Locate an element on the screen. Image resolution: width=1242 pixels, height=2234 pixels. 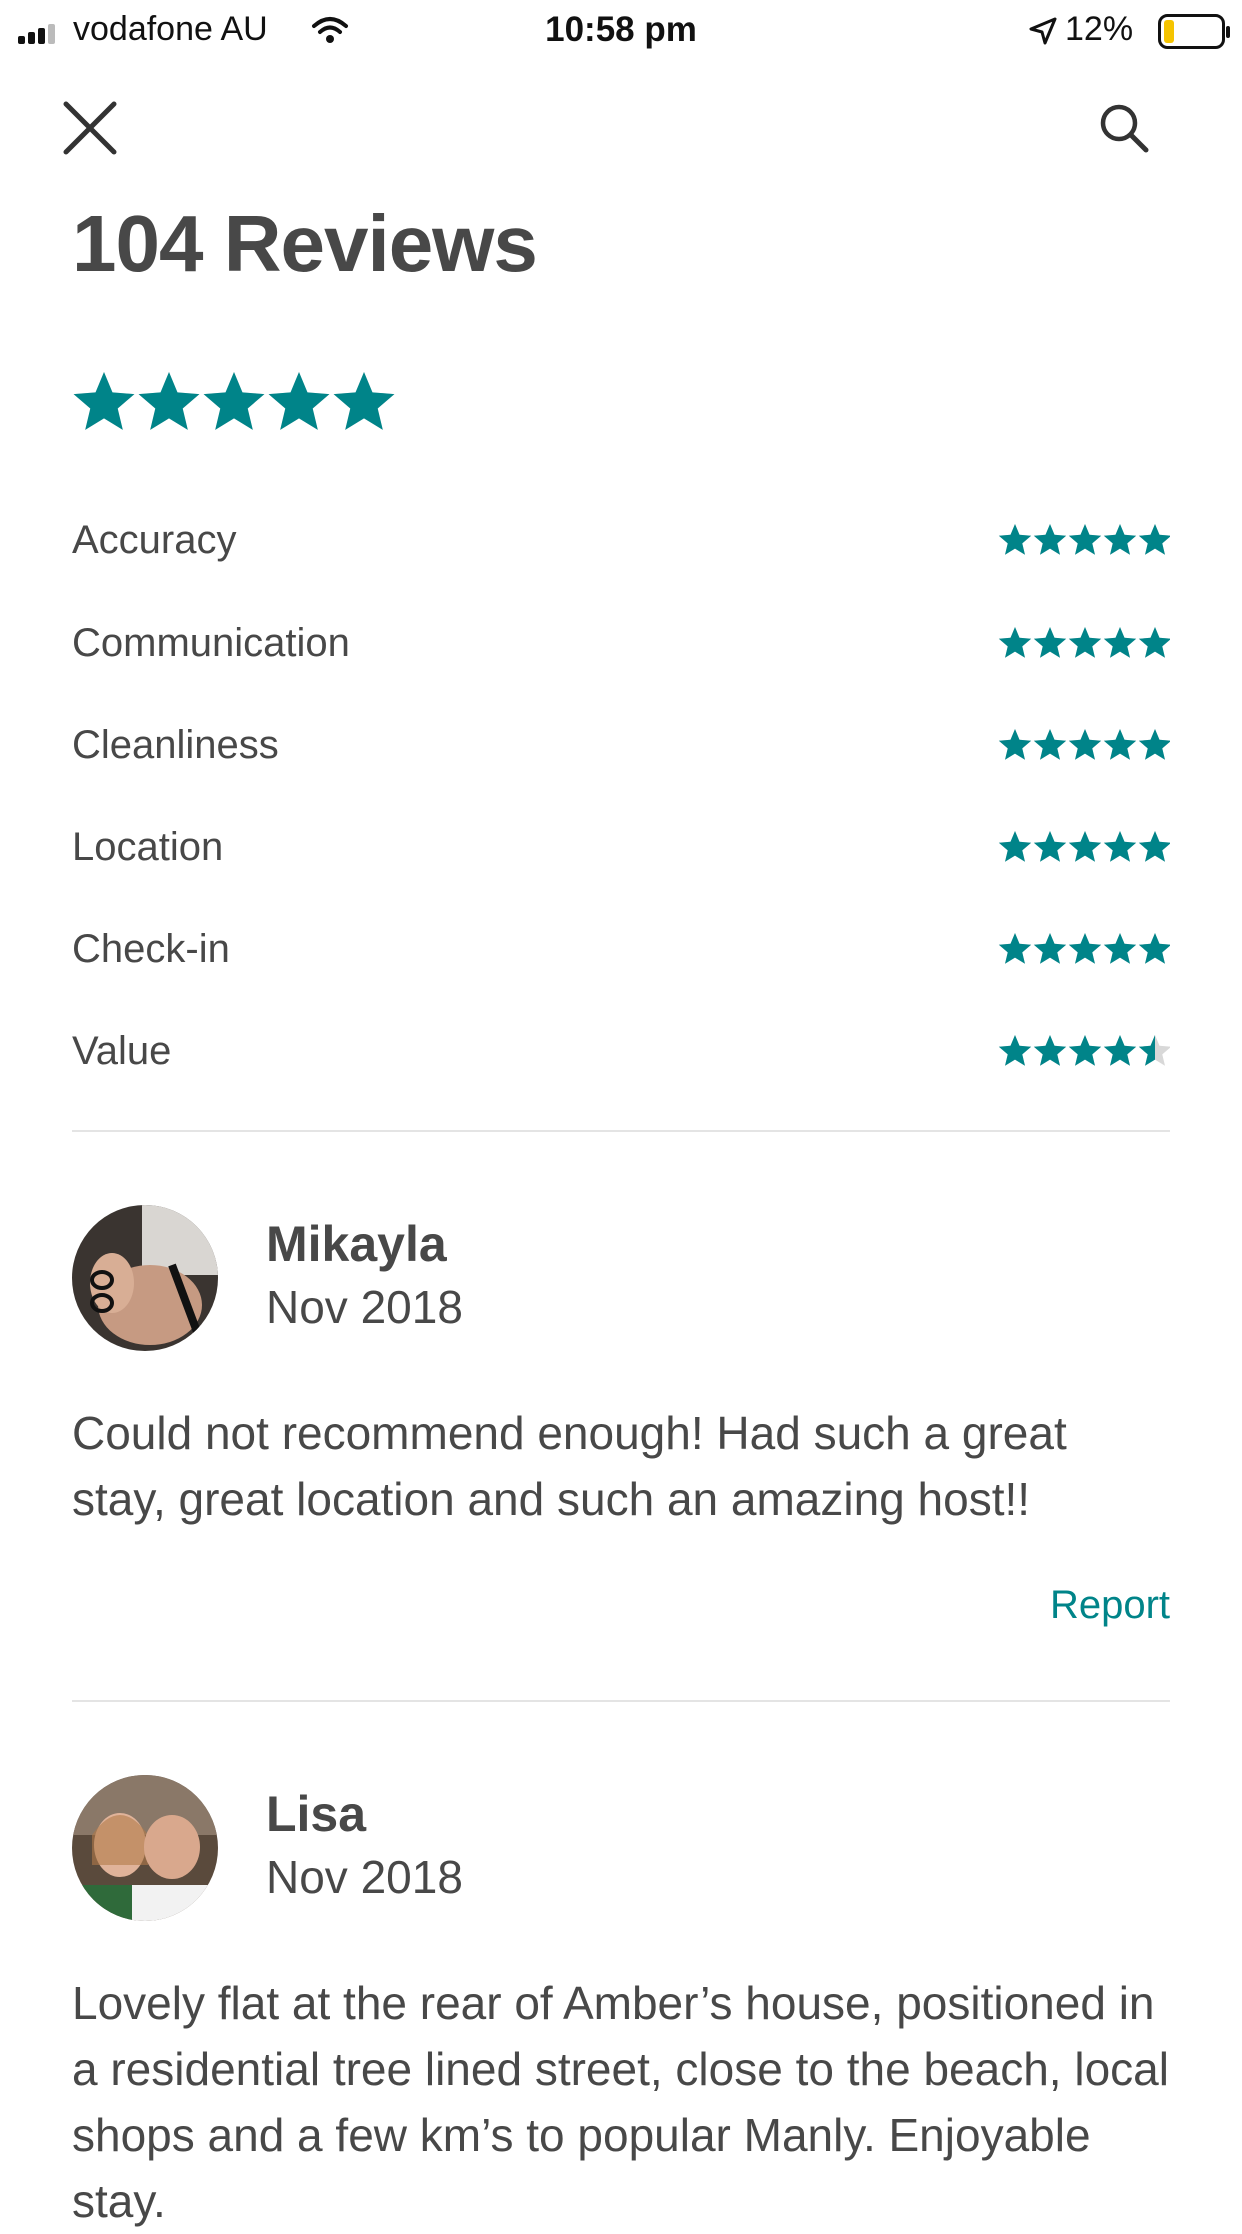
page-title: 104 Reviews is located at coordinates (305, 243).